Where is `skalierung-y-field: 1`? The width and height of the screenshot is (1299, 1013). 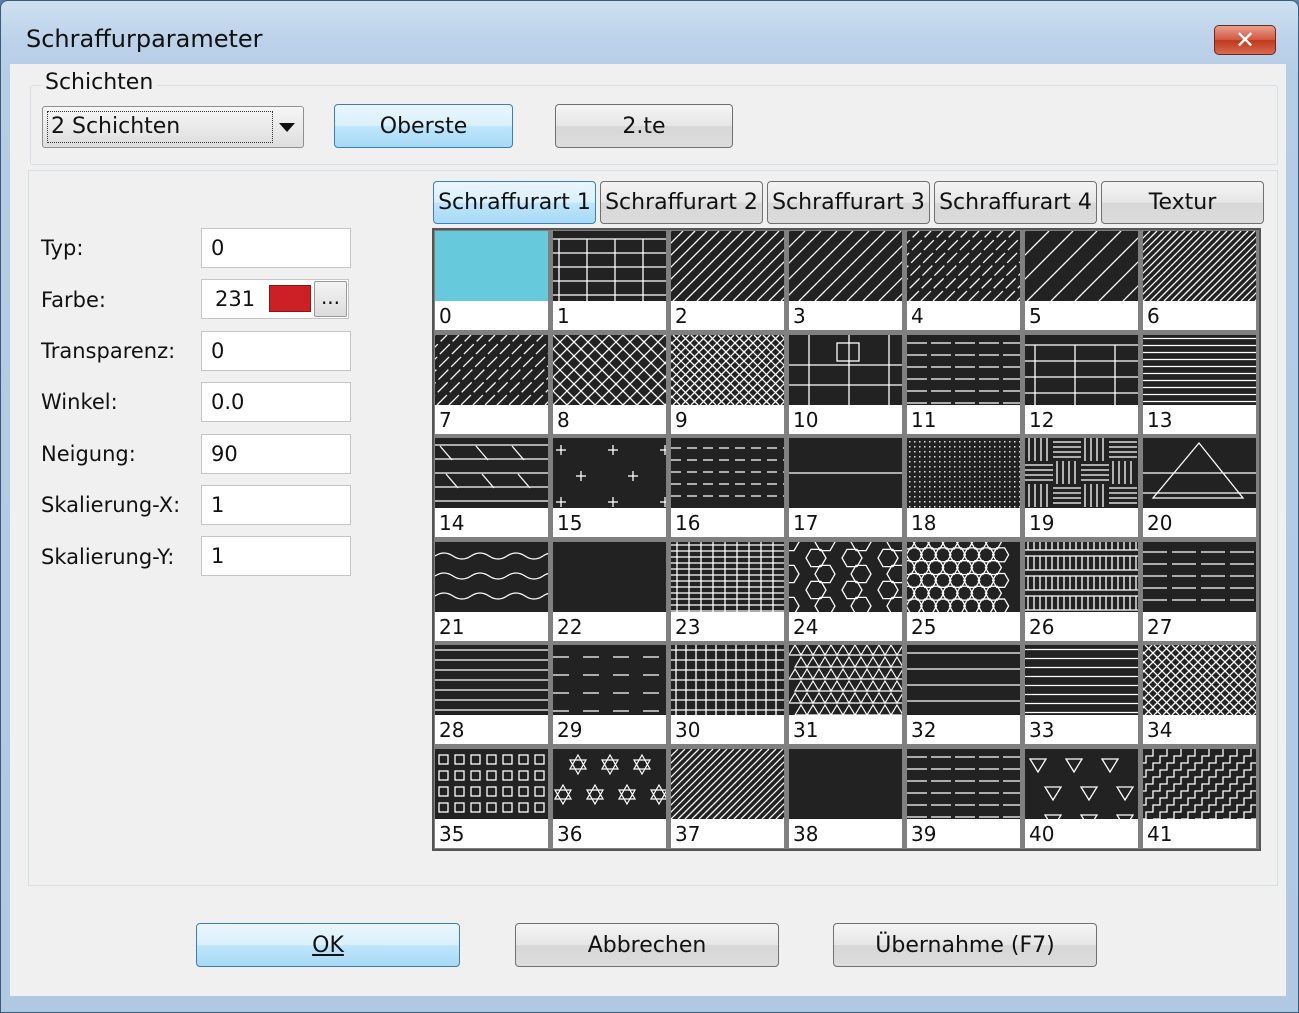
skalierung-y-field: 1 is located at coordinates (276, 556).